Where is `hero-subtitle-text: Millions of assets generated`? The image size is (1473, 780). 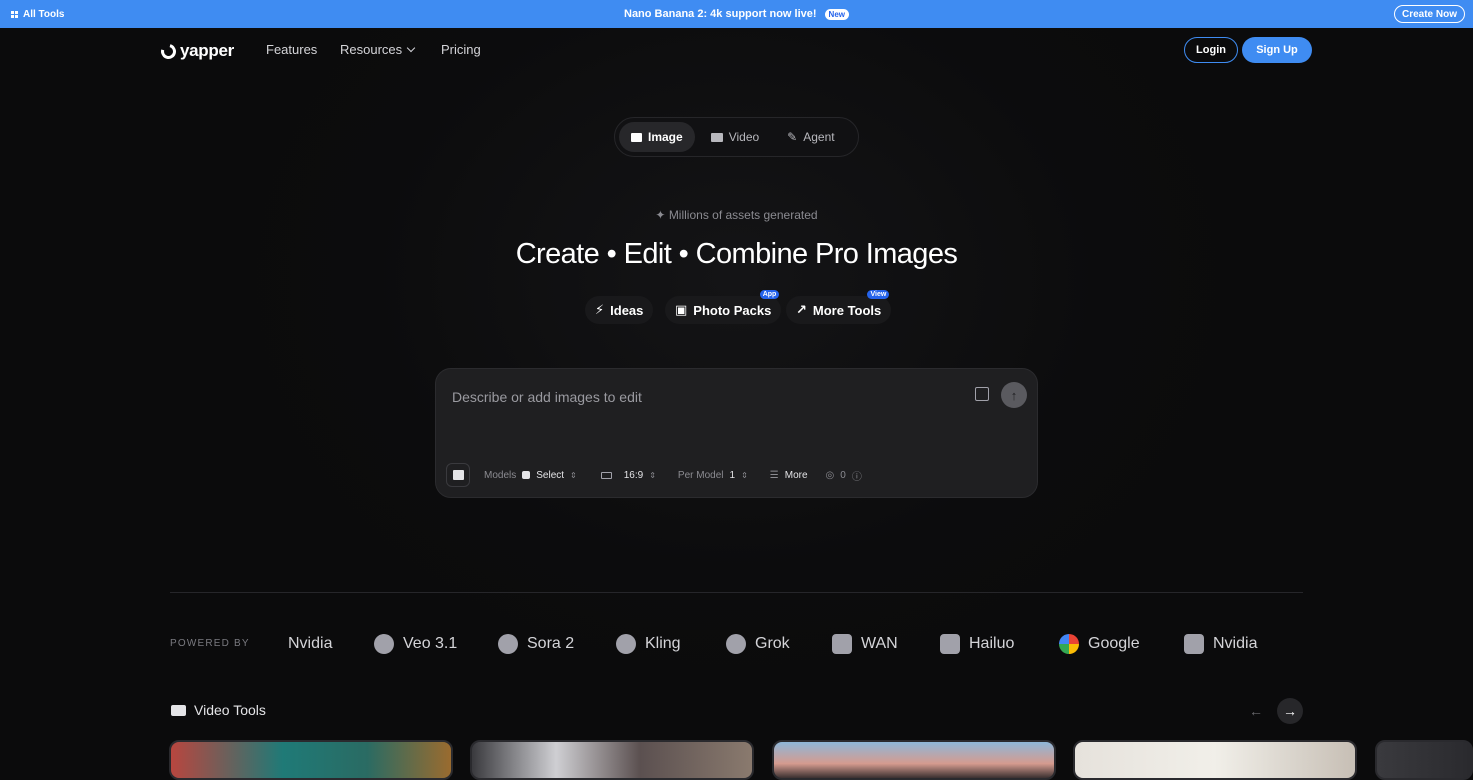
hero-subtitle-text: Millions of assets generated is located at coordinates (743, 215).